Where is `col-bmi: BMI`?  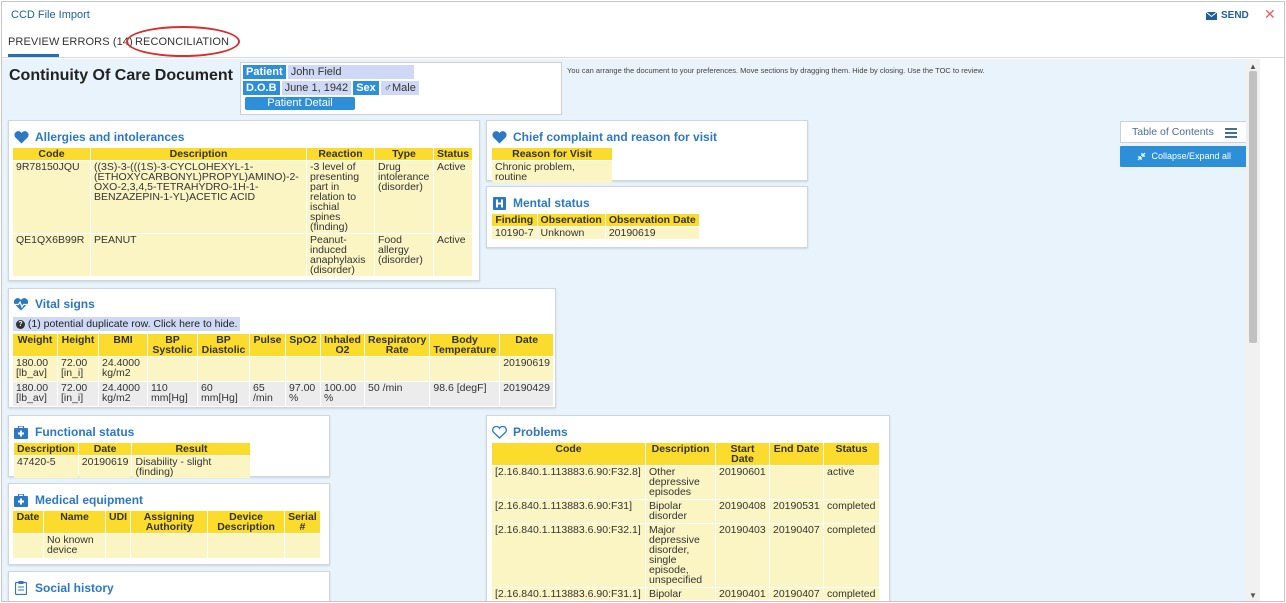
col-bmi: BMI is located at coordinates (123, 345).